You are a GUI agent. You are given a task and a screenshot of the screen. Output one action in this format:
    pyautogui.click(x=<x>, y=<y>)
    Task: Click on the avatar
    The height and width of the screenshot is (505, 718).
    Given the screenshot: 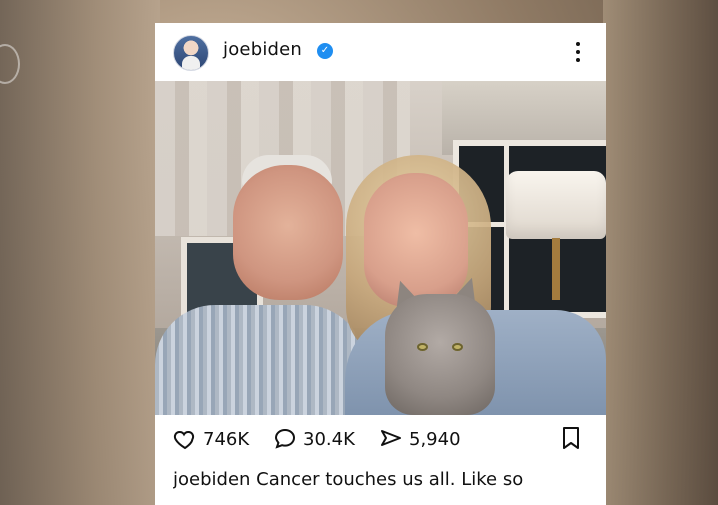 What is the action you would take?
    pyautogui.click(x=191, y=53)
    